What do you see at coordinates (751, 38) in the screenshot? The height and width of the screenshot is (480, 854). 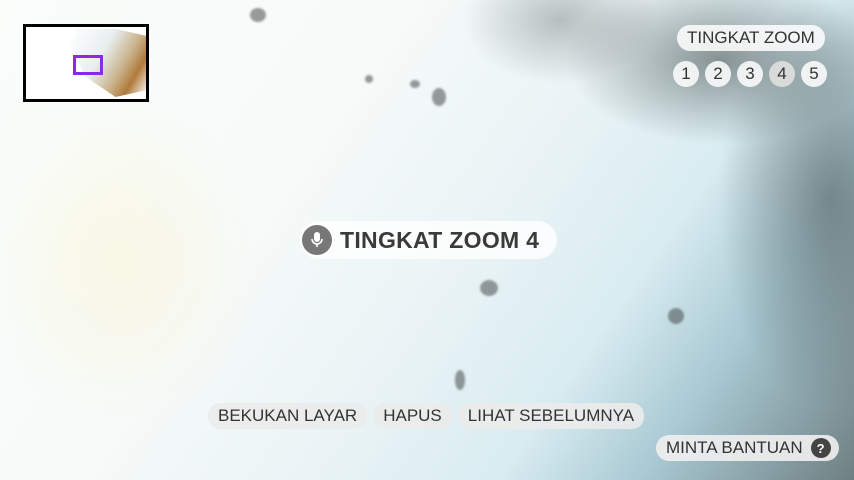 I see `zoom-level-title: TINGKAT ZOOM` at bounding box center [751, 38].